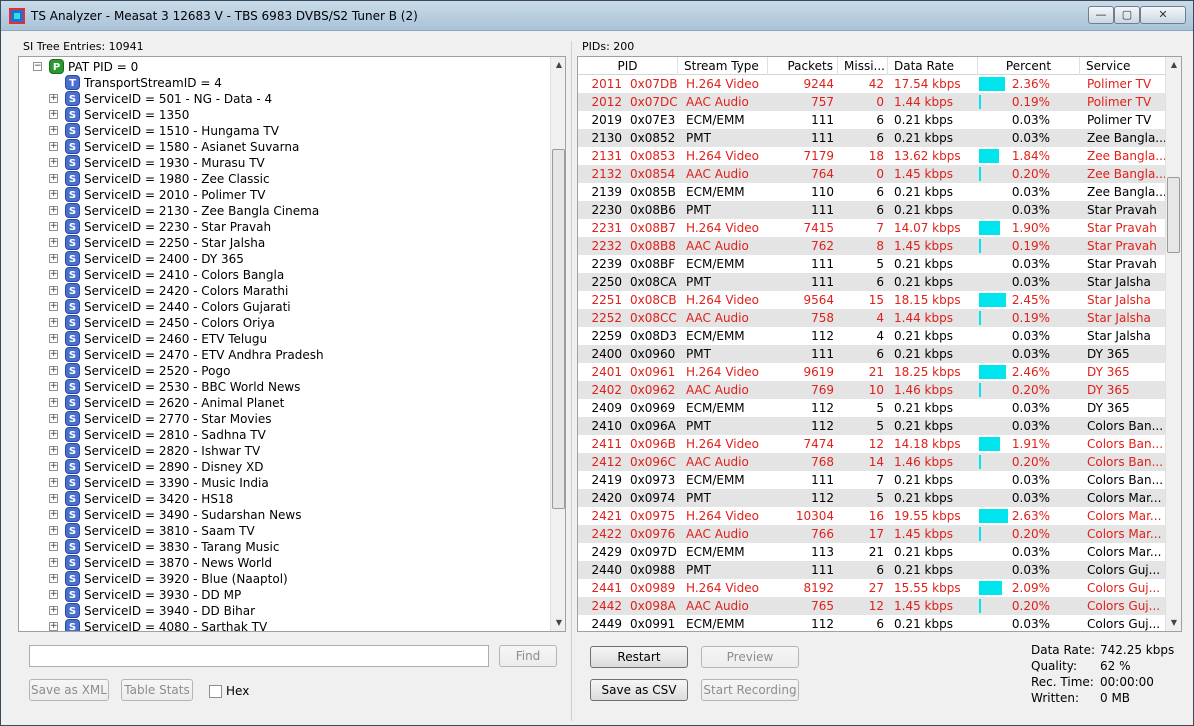 The height and width of the screenshot is (726, 1194). I want to click on tree-node: + S ServiceID = 2530 - BBC World News, so click(281, 387).